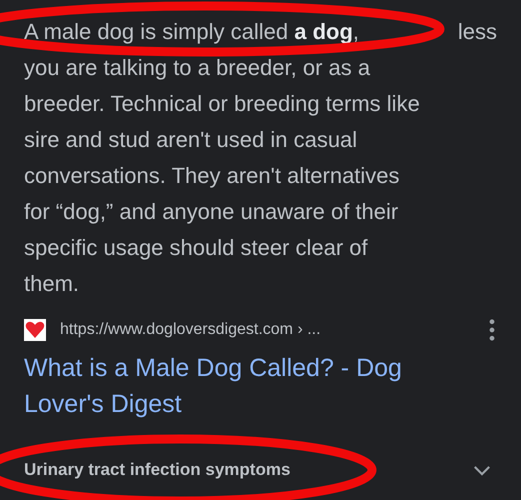 The image size is (521, 500). I want to click on related-question: Urinary tract infection symptoms, so click(157, 470).